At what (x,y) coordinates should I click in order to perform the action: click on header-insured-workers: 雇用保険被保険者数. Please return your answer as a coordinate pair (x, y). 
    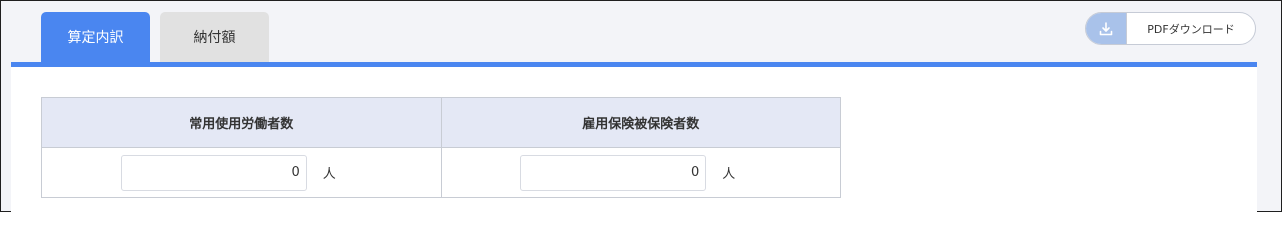
    Looking at the image, I should click on (640, 122).